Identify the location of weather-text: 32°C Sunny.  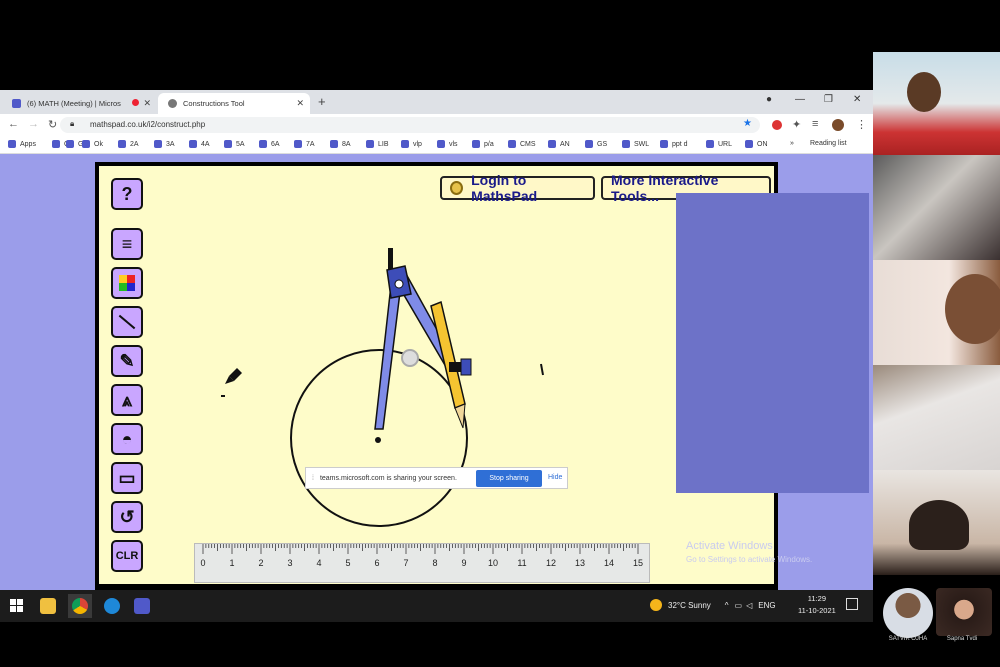
(689, 605).